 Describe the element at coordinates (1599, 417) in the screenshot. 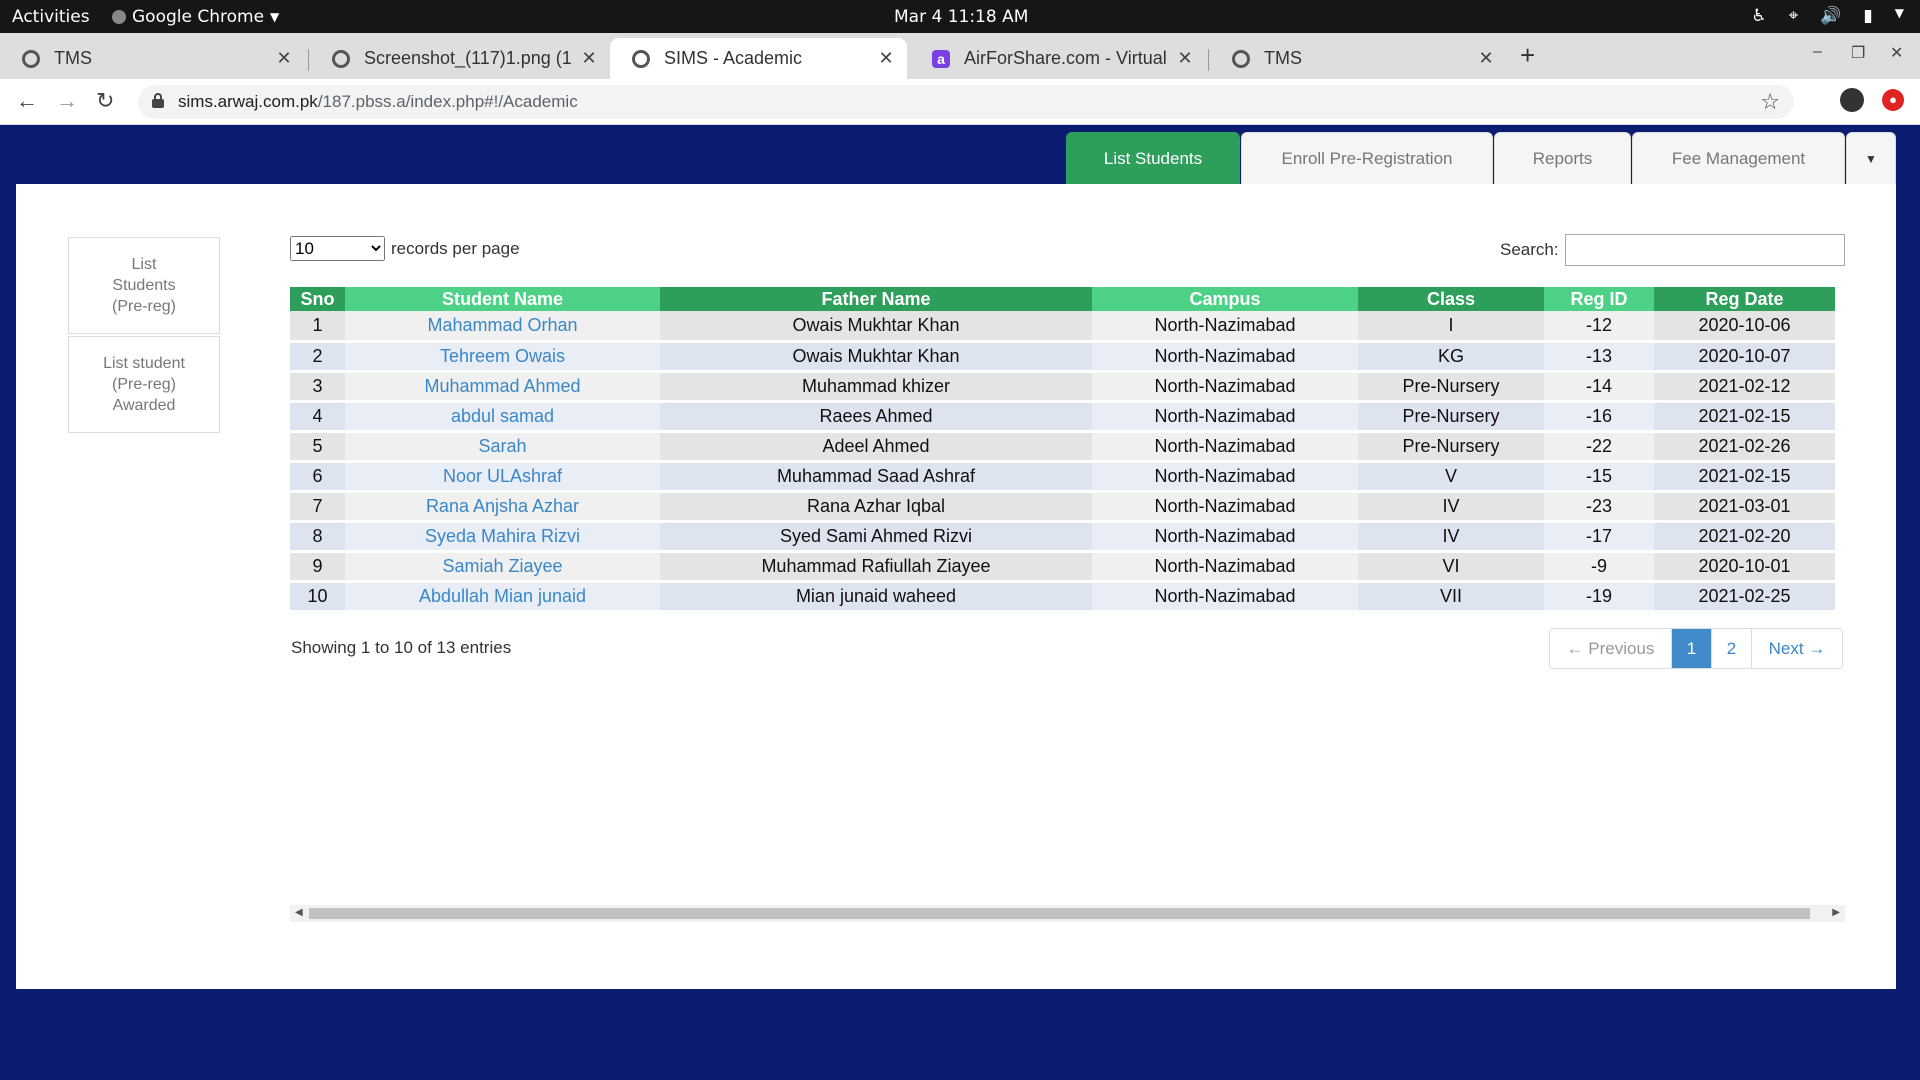

I see `table-cell: -16` at that location.